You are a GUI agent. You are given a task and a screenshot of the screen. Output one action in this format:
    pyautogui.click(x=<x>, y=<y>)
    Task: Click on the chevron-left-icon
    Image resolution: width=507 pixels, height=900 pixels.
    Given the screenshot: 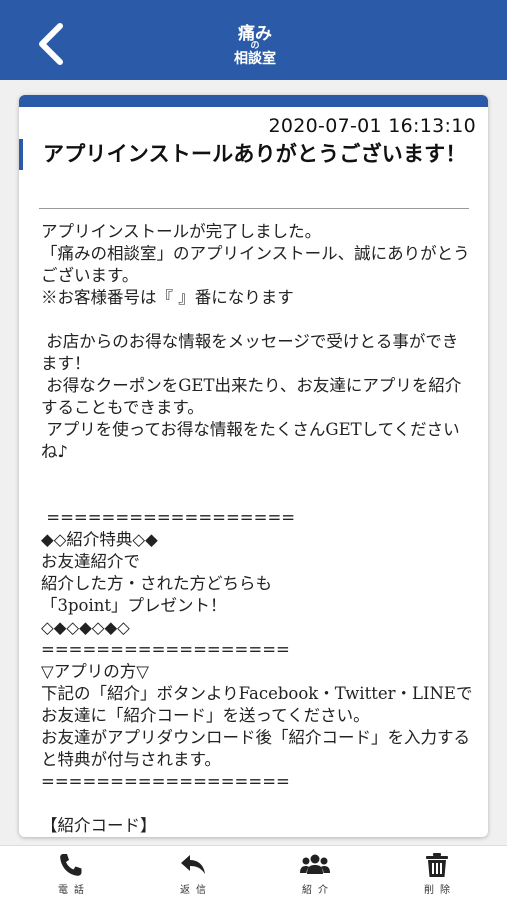 What is the action you would take?
    pyautogui.click(x=51, y=44)
    